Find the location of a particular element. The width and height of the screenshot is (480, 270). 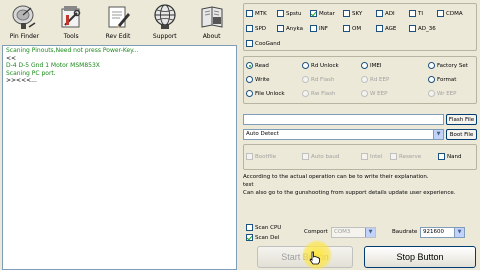

mode-select-value: Auto Detect is located at coordinates (262, 134).